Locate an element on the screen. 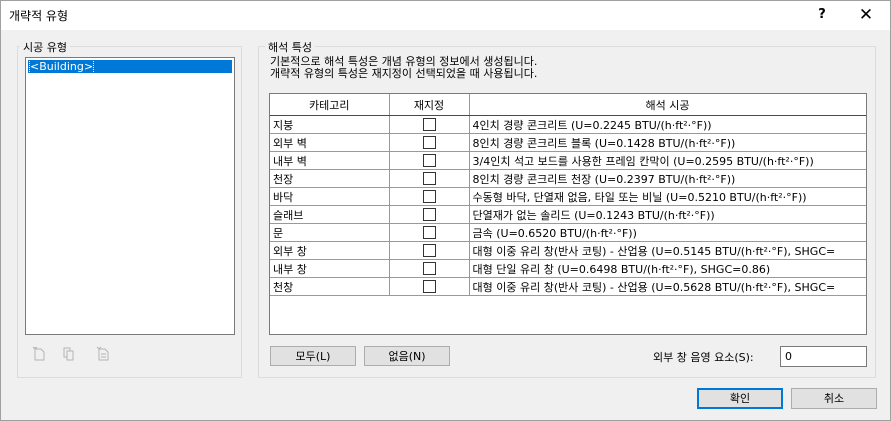 This screenshot has width=891, height=421. analytic-construction-cell: 단열재가 없는 솔리드 (U=0.1243 BTU/(h·ft²·°F)) is located at coordinates (667, 214).